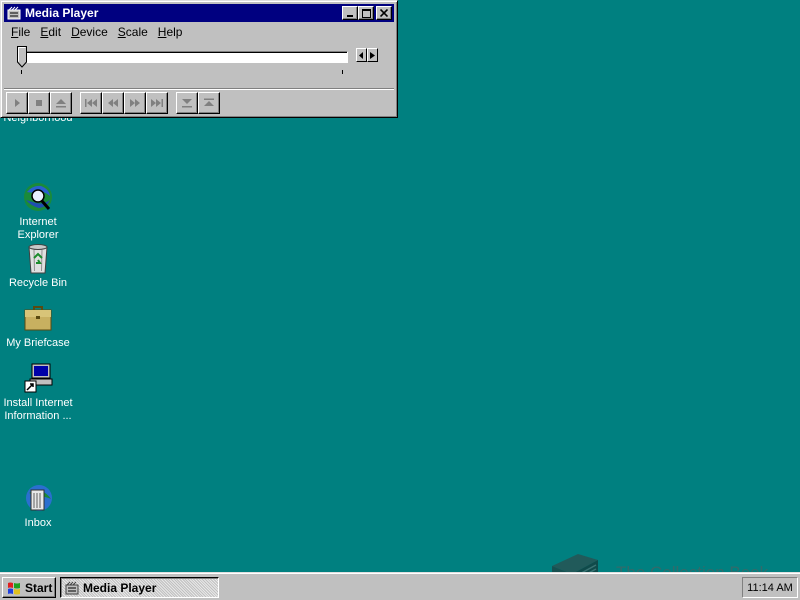 Image resolution: width=800 pixels, height=600 pixels. I want to click on internet-explorer-icon, so click(38, 197).